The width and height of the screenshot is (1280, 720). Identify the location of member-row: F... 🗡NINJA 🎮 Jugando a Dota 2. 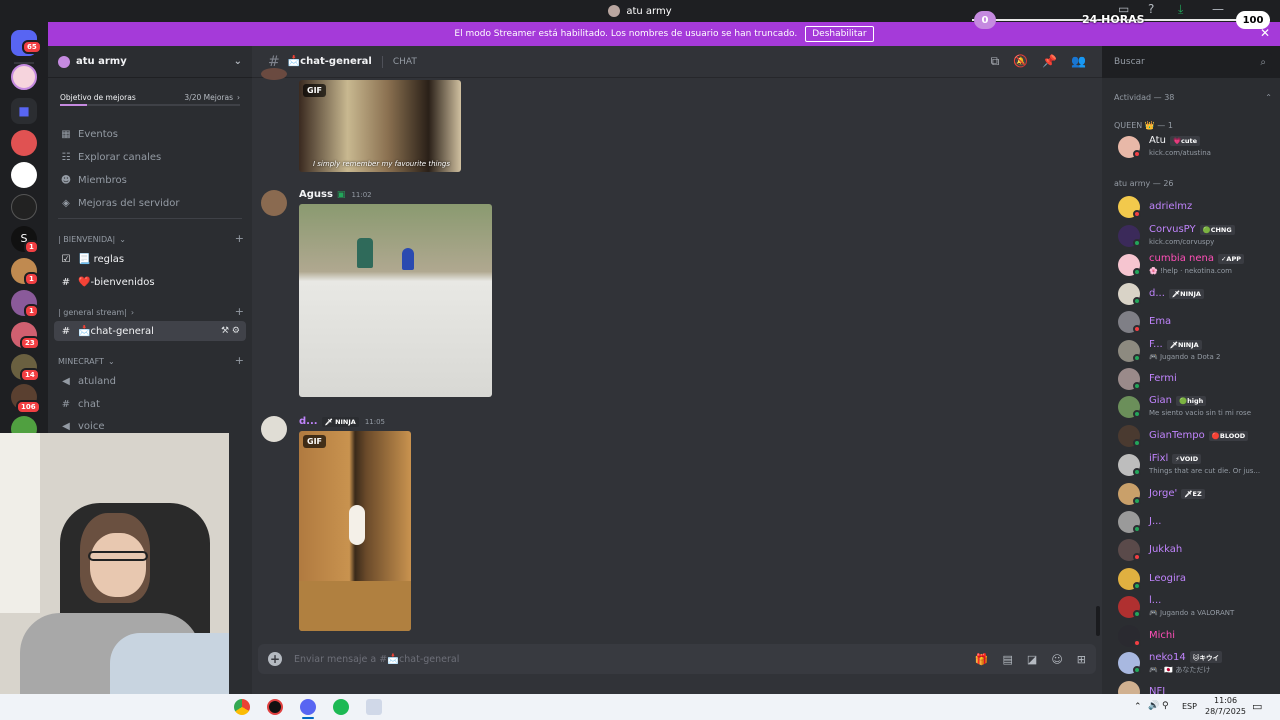
(1198, 351).